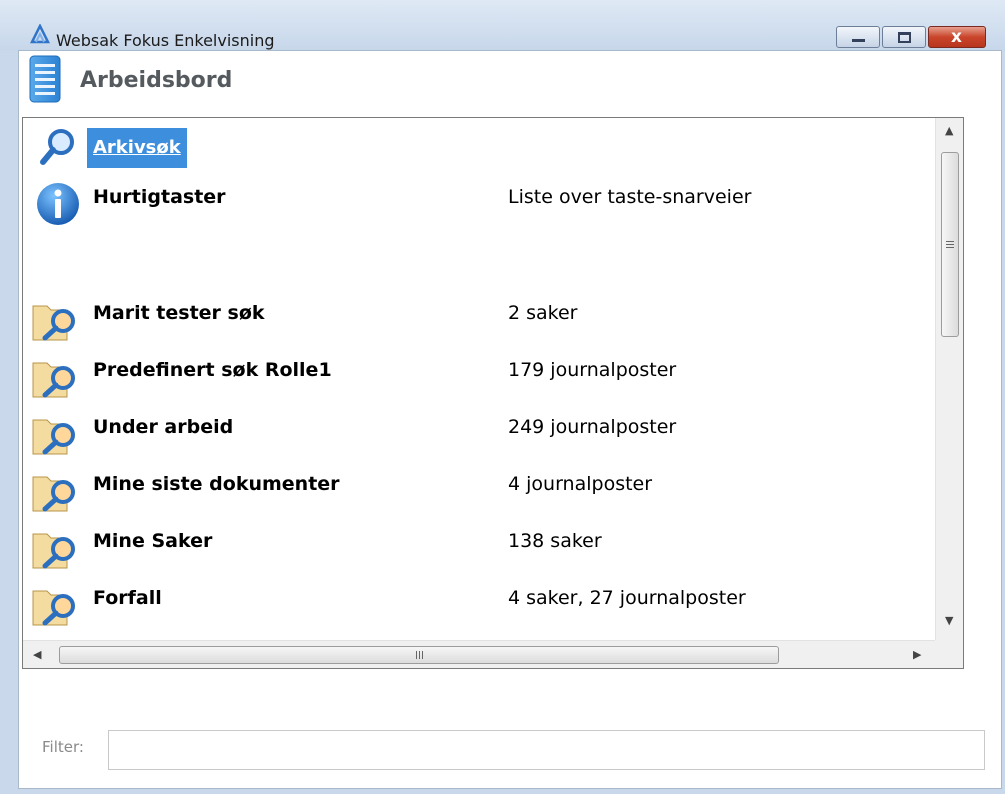 This screenshot has height=794, width=1005. I want to click on minimize-icon, so click(858, 40).